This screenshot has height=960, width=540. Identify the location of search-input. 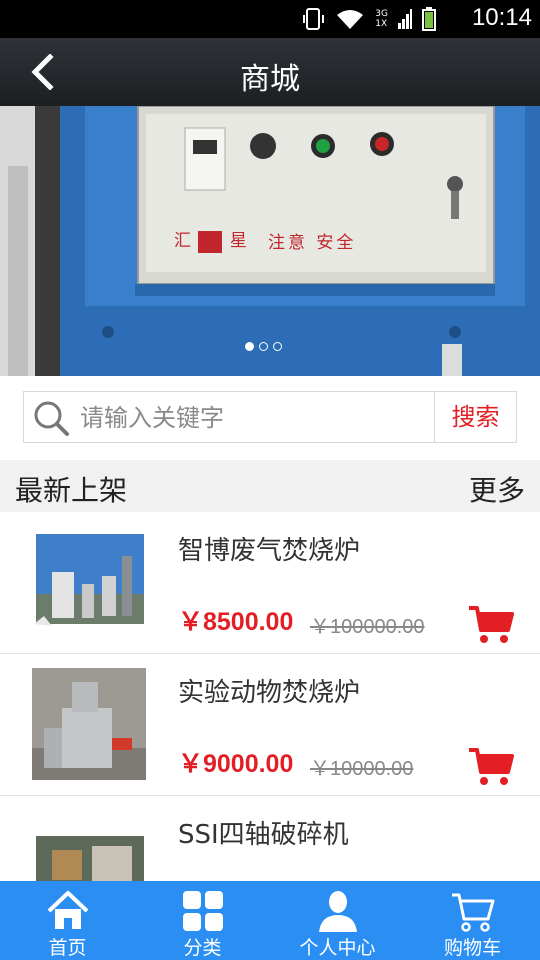
(265, 418).